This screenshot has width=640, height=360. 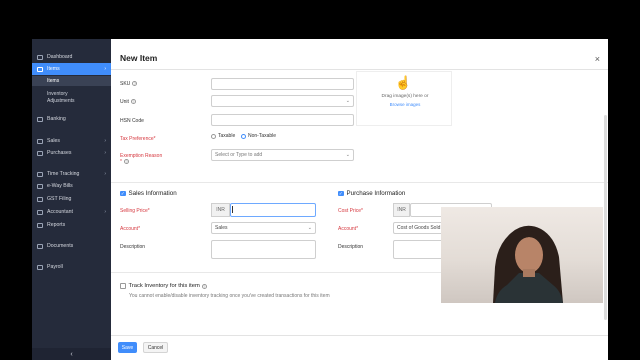 I want to click on browse-images-link: Browse images, so click(x=405, y=104).